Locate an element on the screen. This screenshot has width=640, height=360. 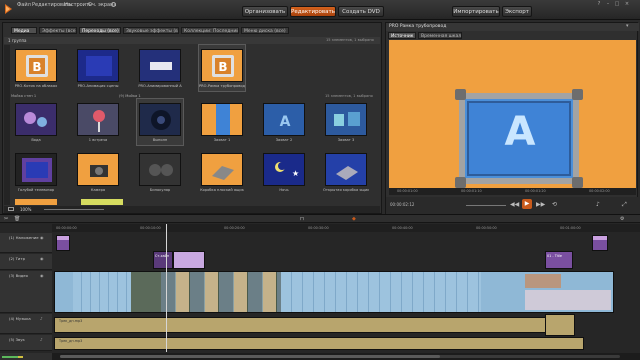
library-item: B PRO-Рамка трубопровод is located at coordinates (222, 68).